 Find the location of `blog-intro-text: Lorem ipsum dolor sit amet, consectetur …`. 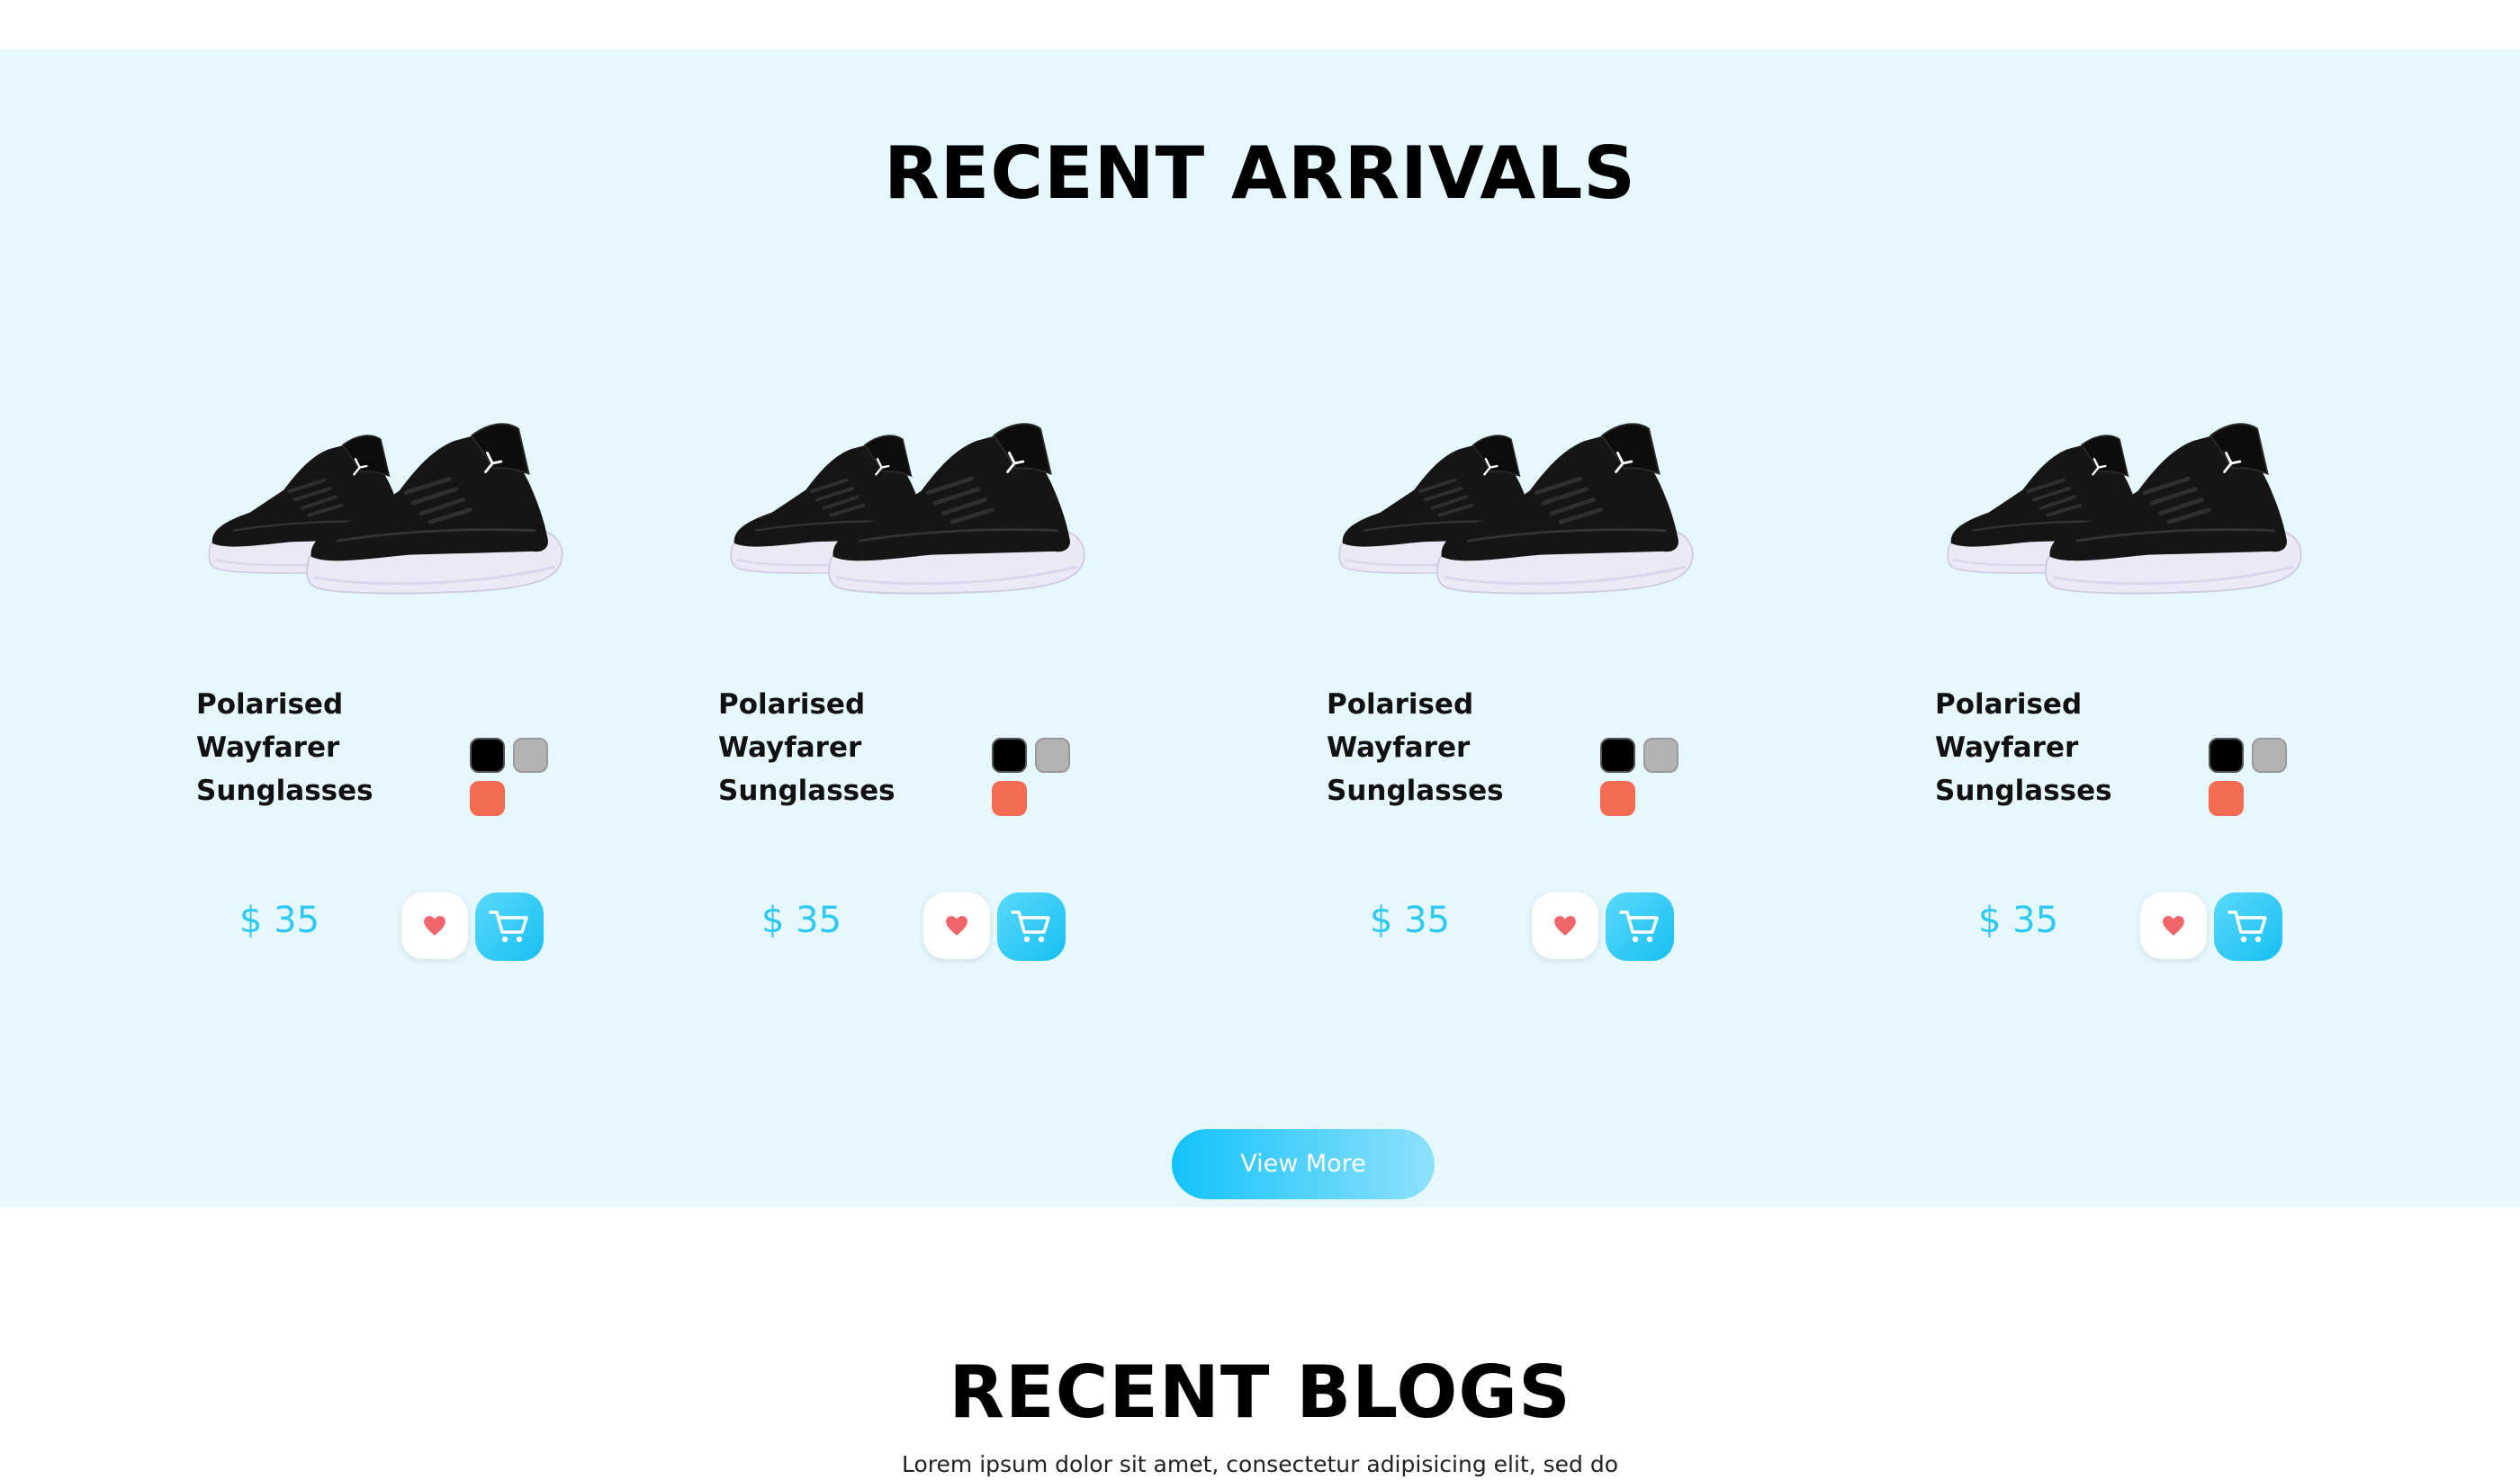

blog-intro-text: Lorem ipsum dolor sit amet, consectetur … is located at coordinates (1260, 1464).